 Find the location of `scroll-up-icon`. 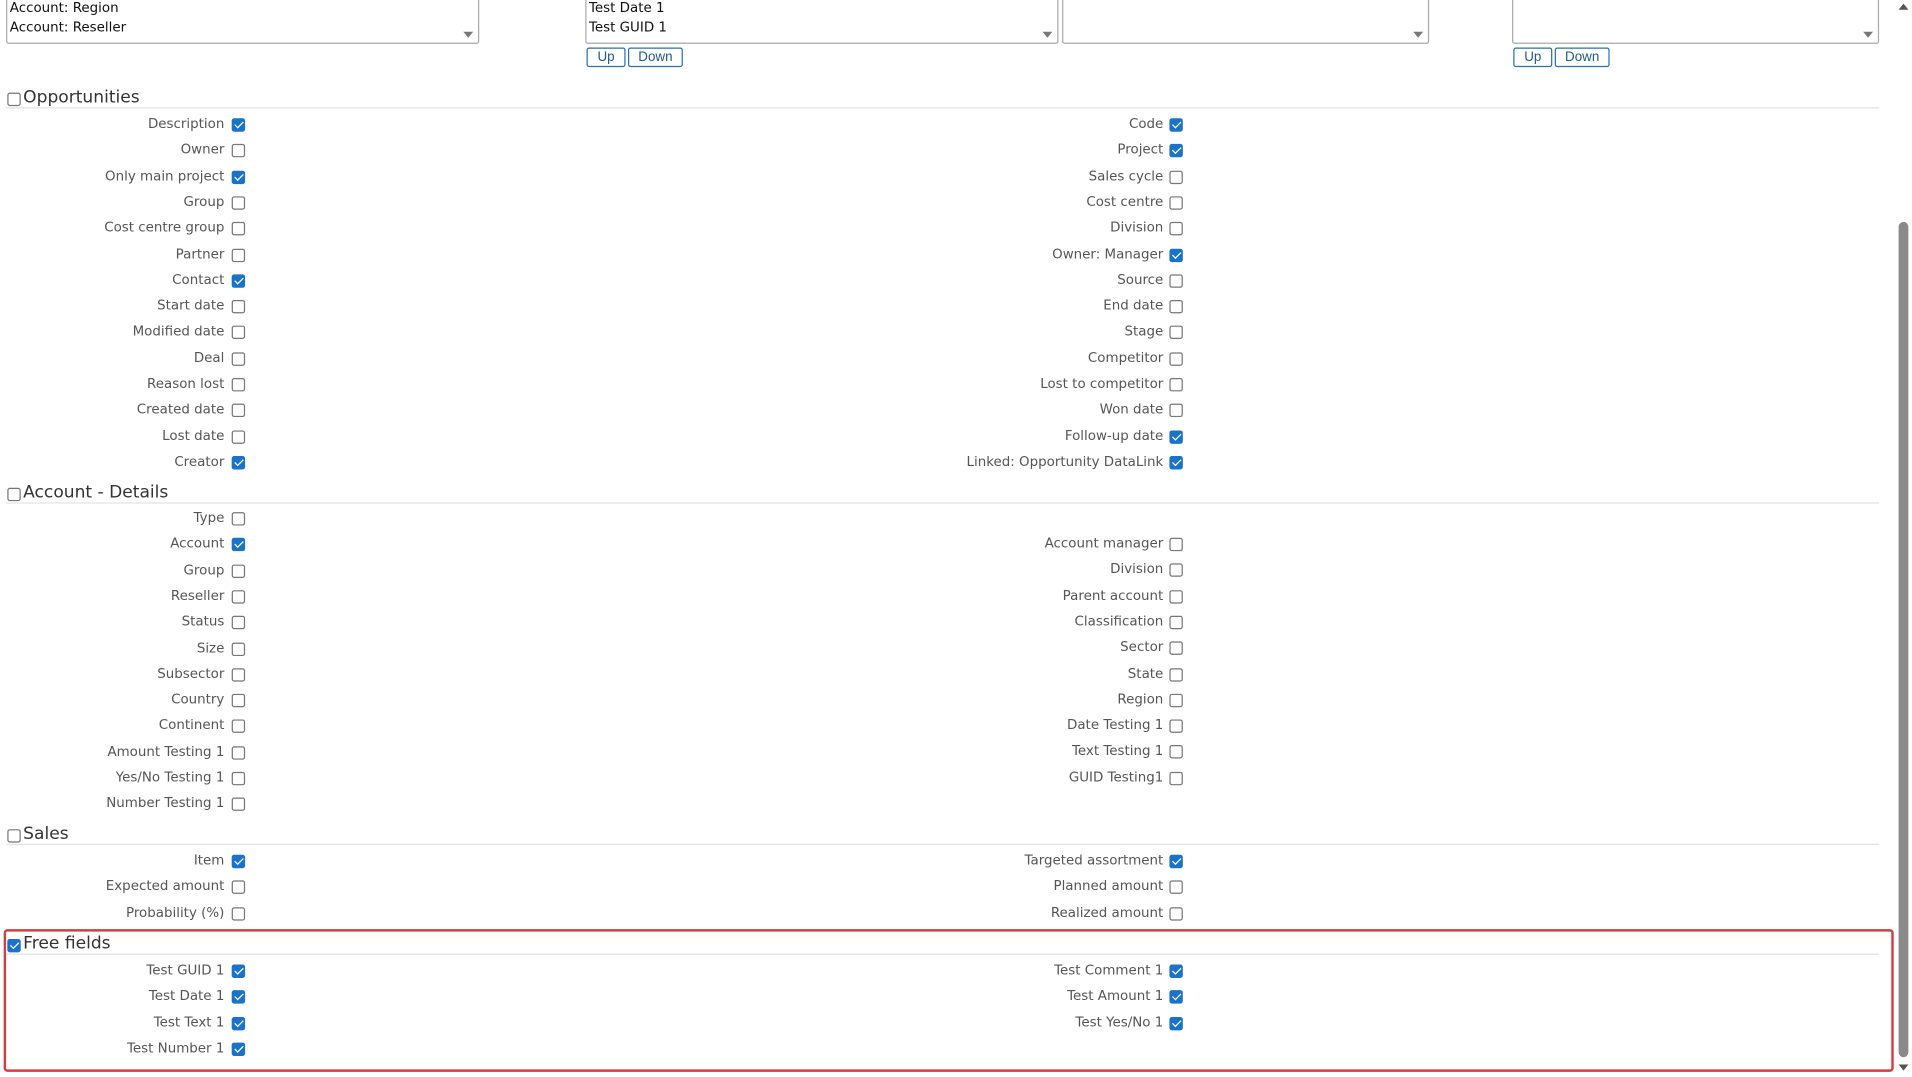

scroll-up-icon is located at coordinates (1903, 6).